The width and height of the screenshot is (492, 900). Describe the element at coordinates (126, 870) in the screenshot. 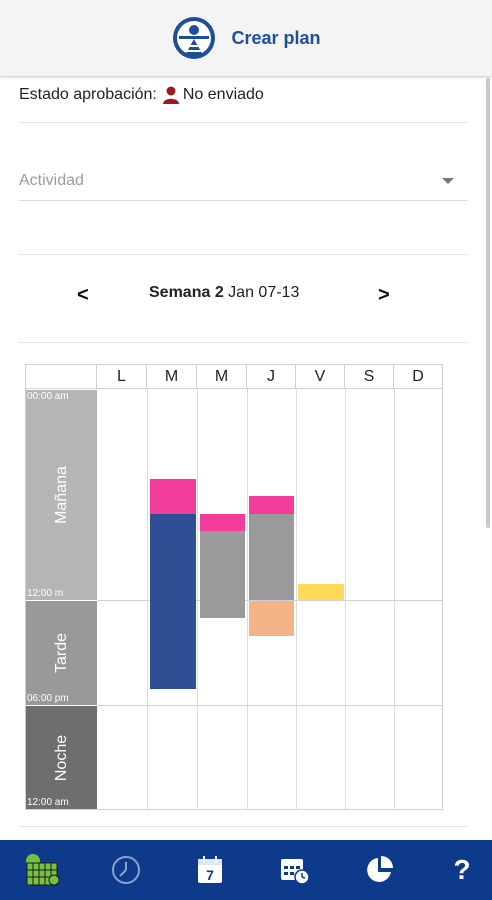

I see `clock-icon` at that location.